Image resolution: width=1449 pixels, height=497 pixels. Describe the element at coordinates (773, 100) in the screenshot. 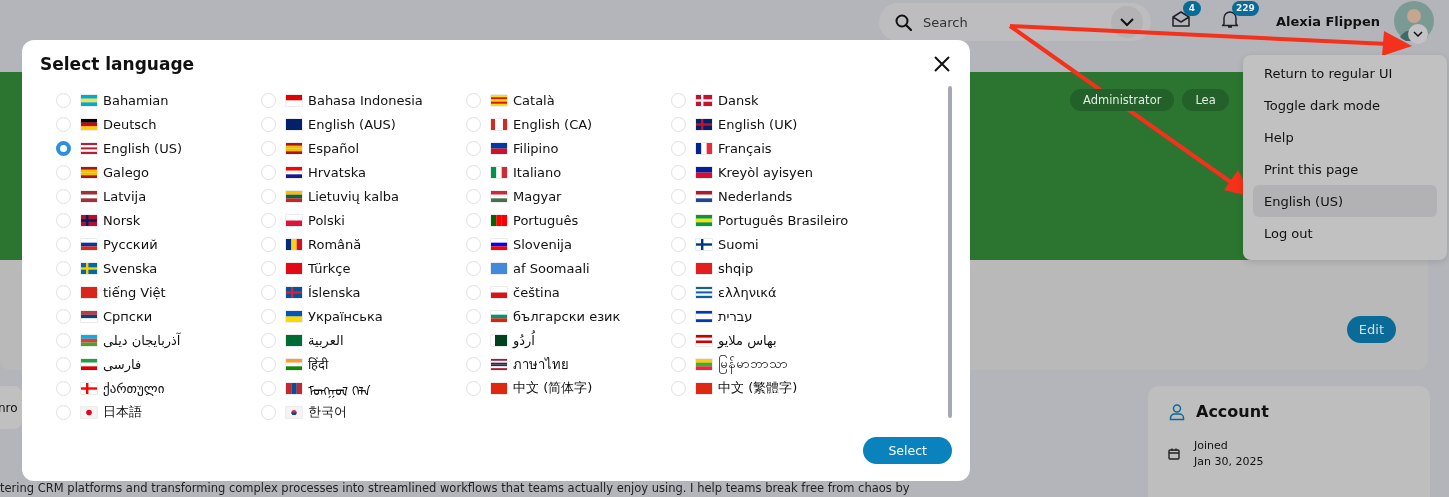

I see `language-option: Dansk` at that location.